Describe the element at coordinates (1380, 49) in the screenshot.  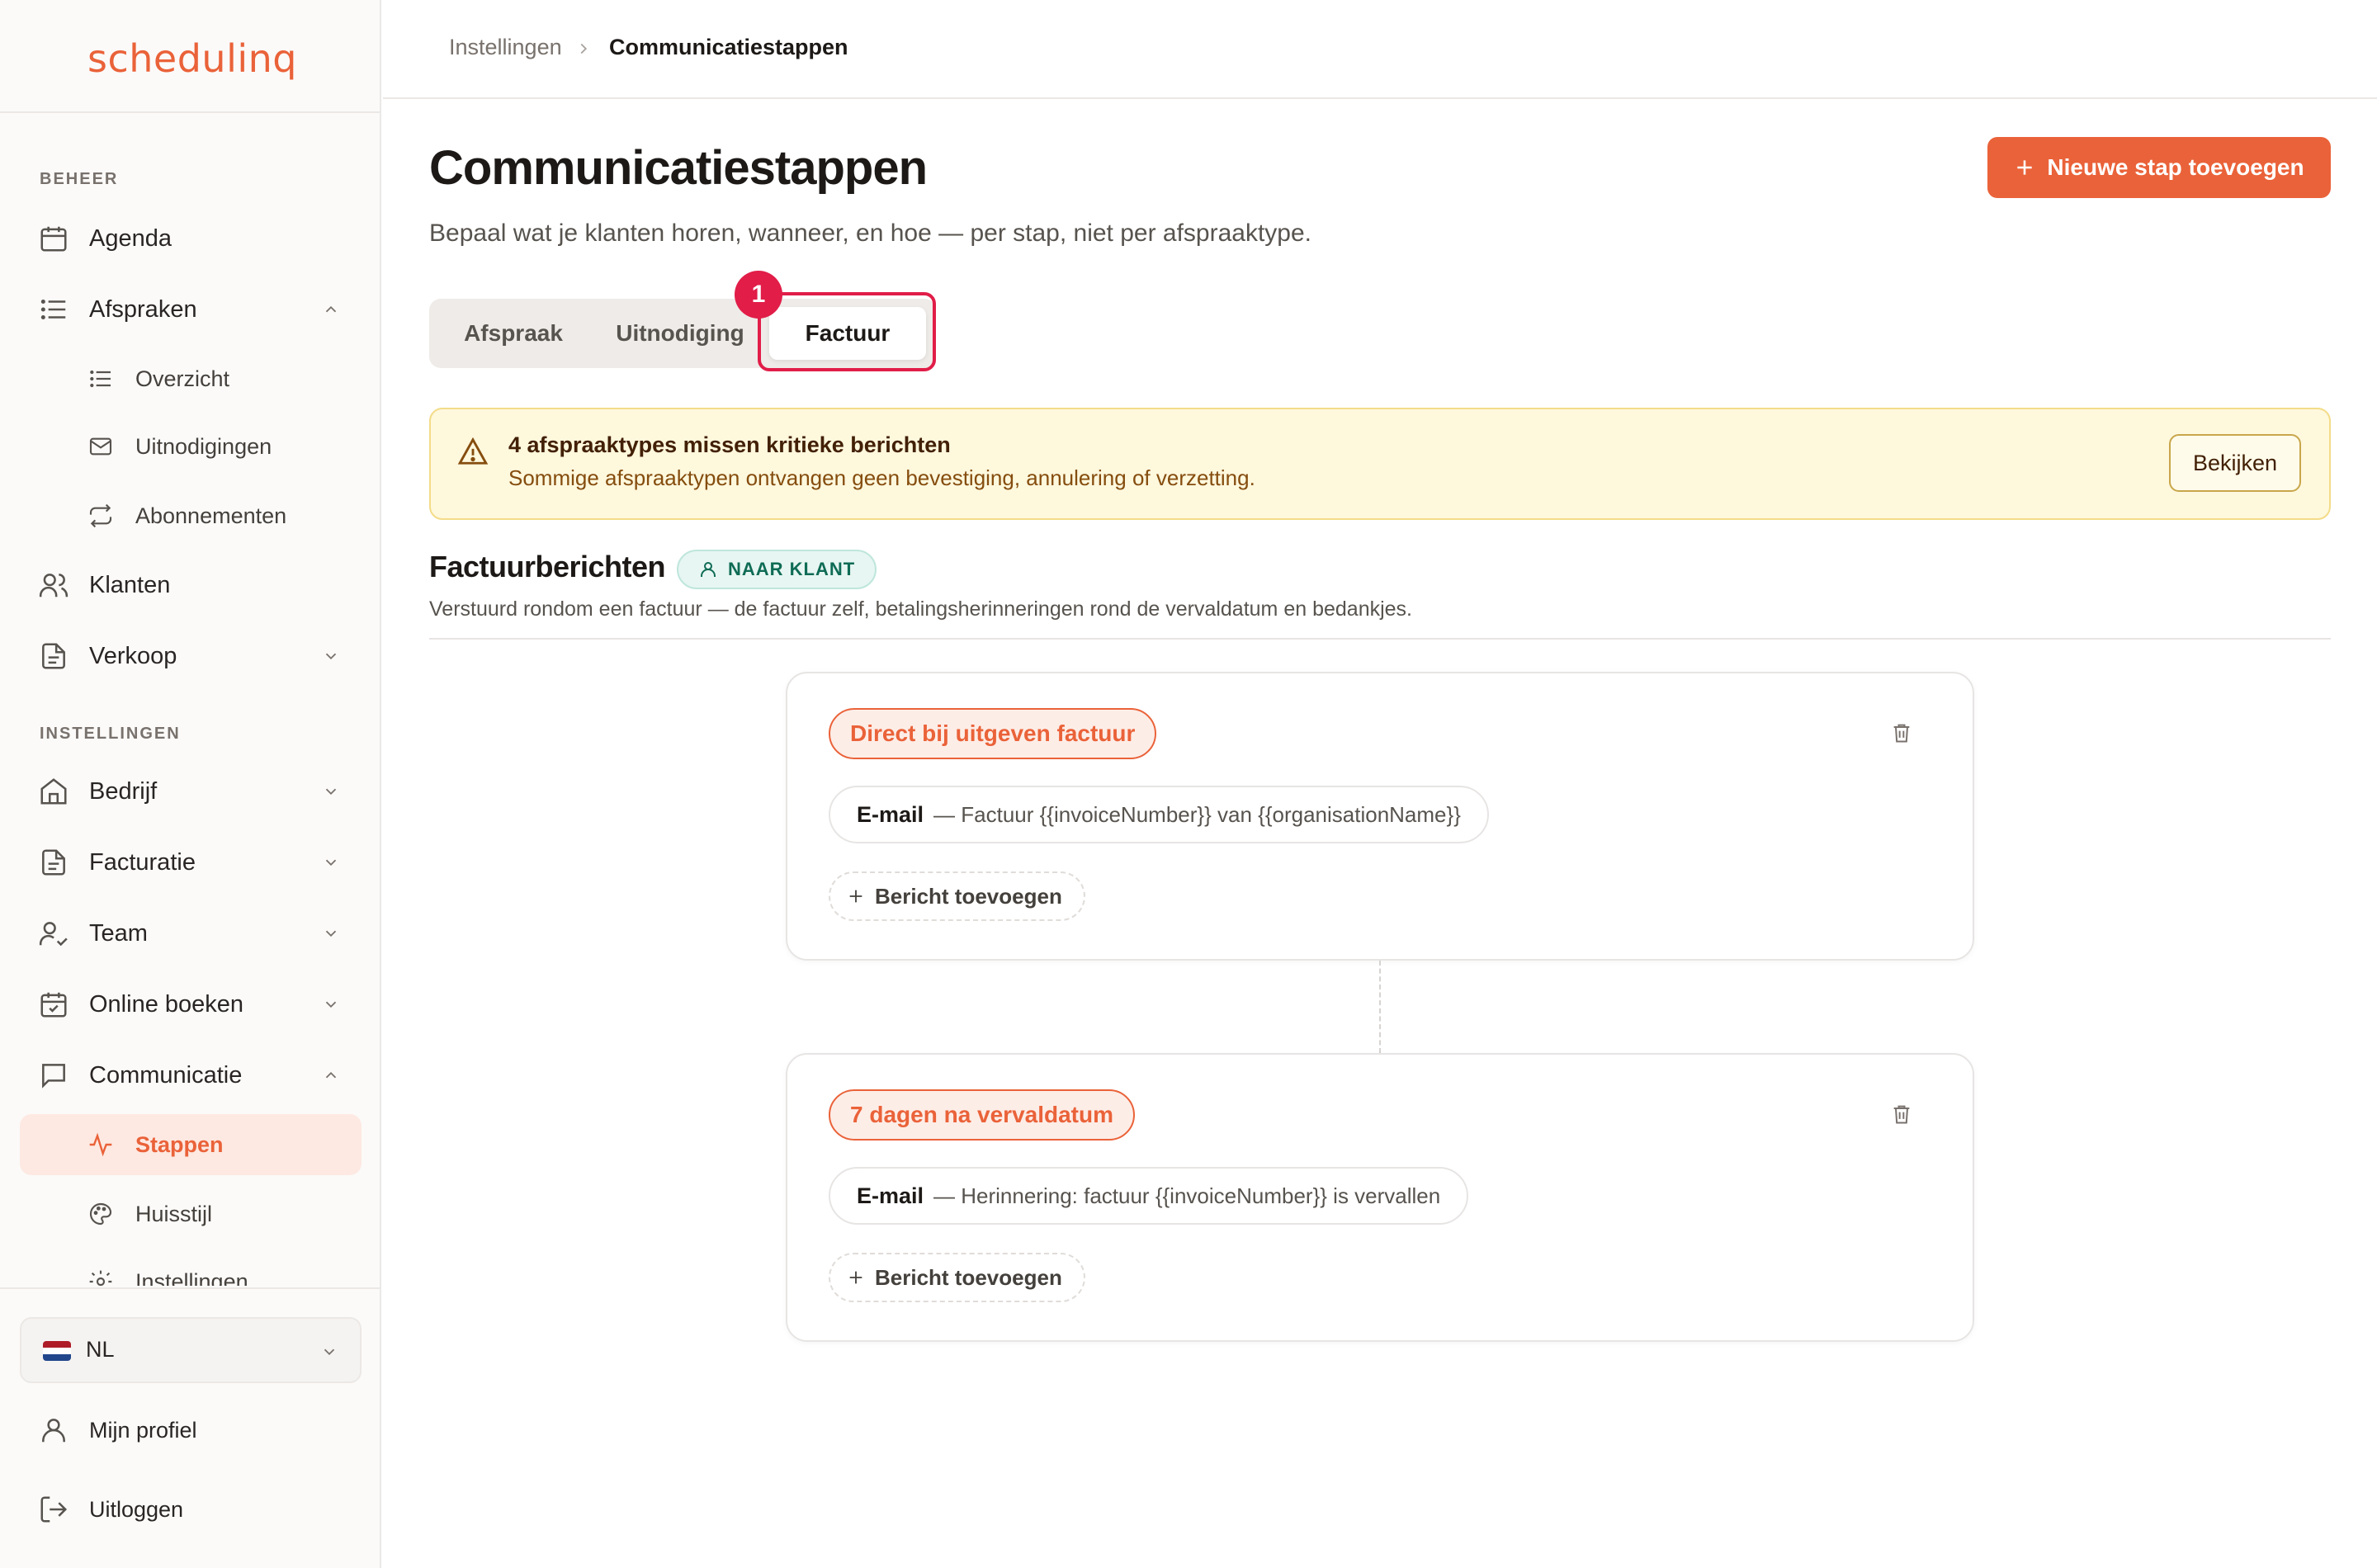
I see `topbar: Instellingen Communicatiestappen` at that location.